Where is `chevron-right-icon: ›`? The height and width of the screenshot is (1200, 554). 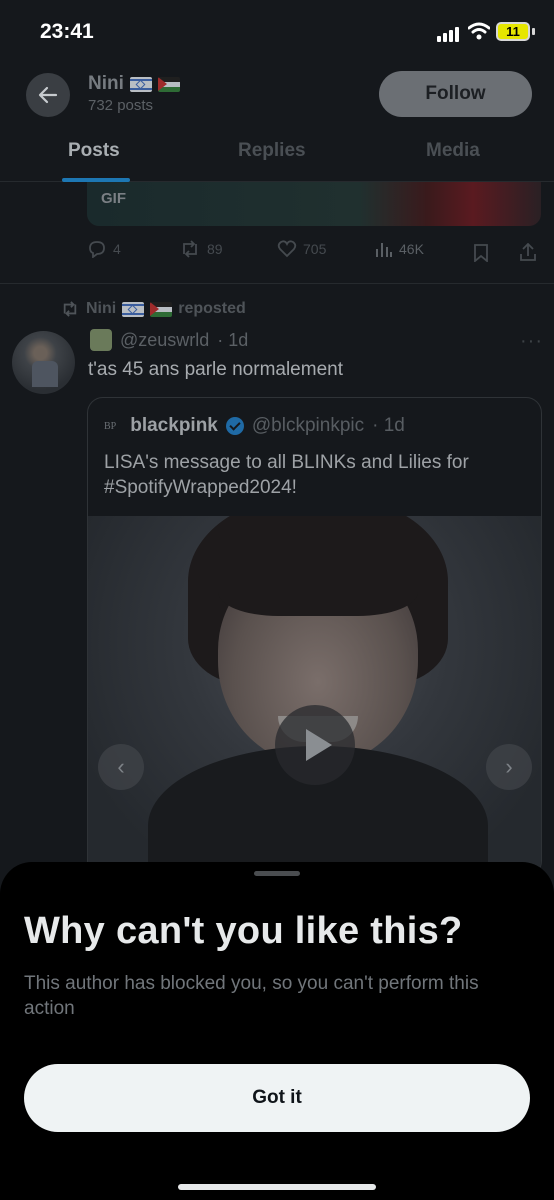 chevron-right-icon: › is located at coordinates (509, 767).